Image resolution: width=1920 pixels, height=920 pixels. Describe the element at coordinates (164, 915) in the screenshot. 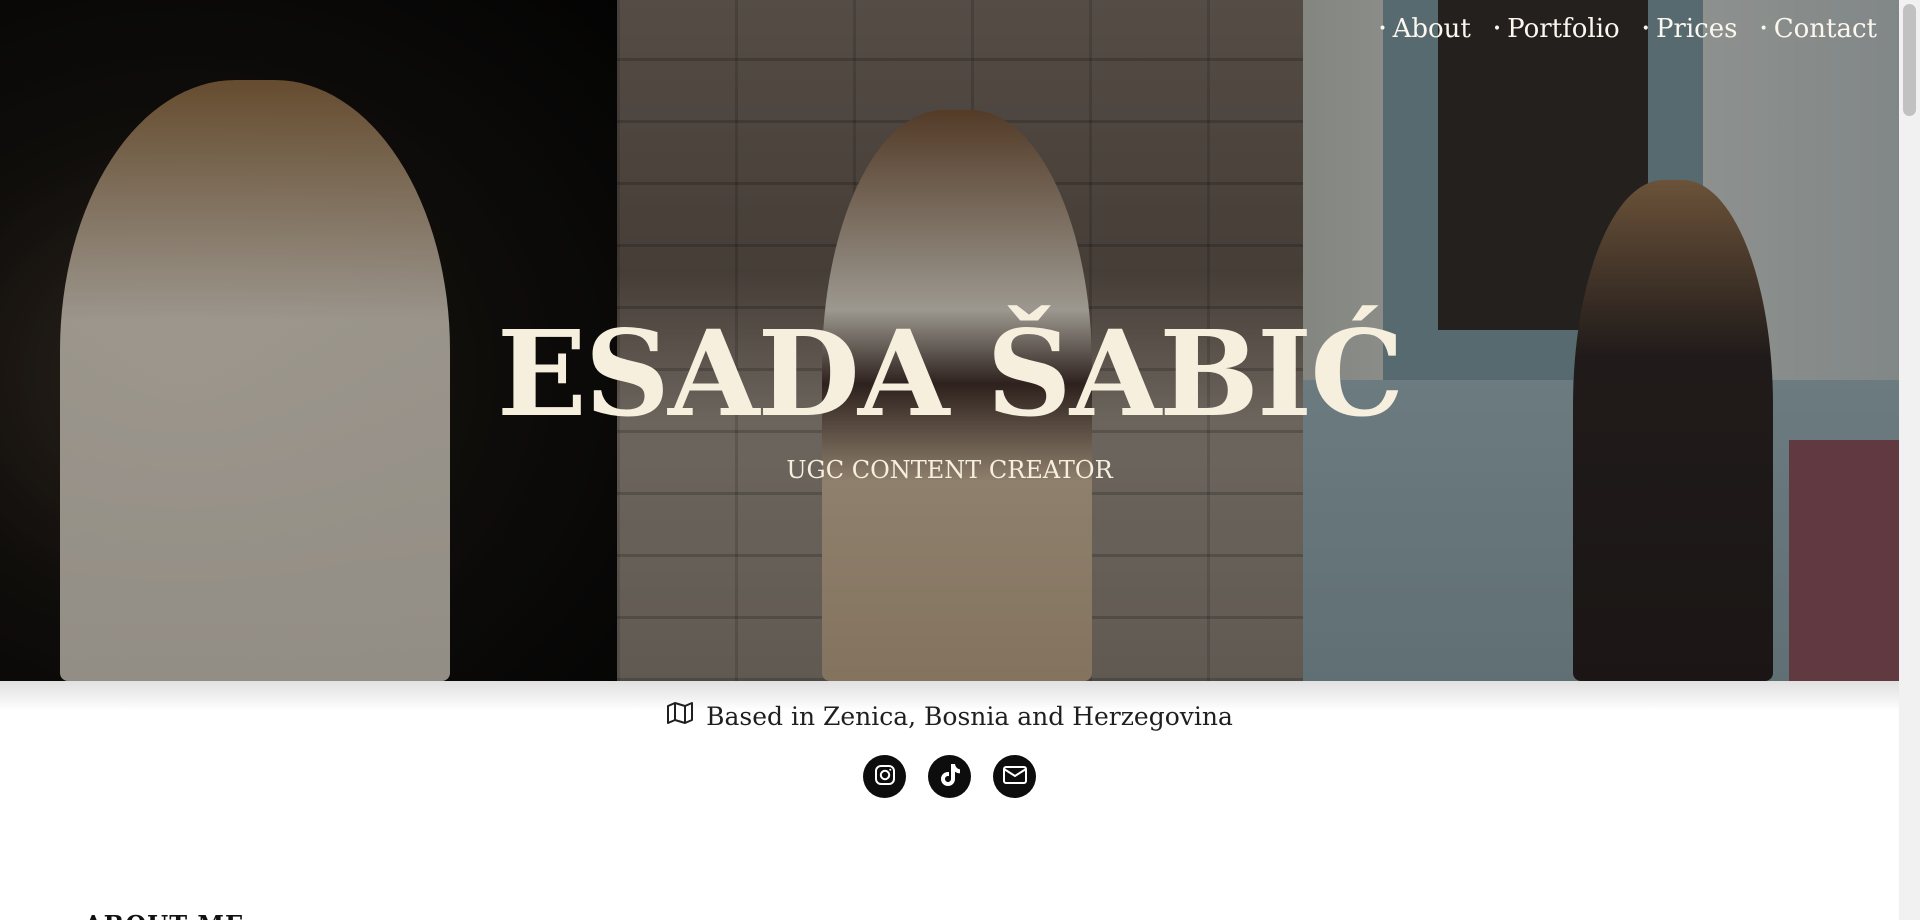

I see `section-heading: ABOUT ME` at that location.